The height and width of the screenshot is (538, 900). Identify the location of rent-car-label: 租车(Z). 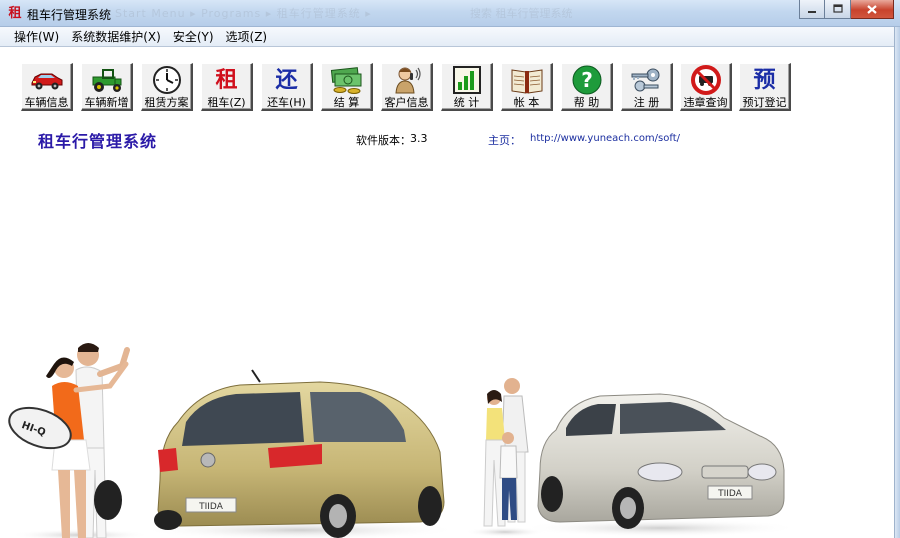
(226, 102).